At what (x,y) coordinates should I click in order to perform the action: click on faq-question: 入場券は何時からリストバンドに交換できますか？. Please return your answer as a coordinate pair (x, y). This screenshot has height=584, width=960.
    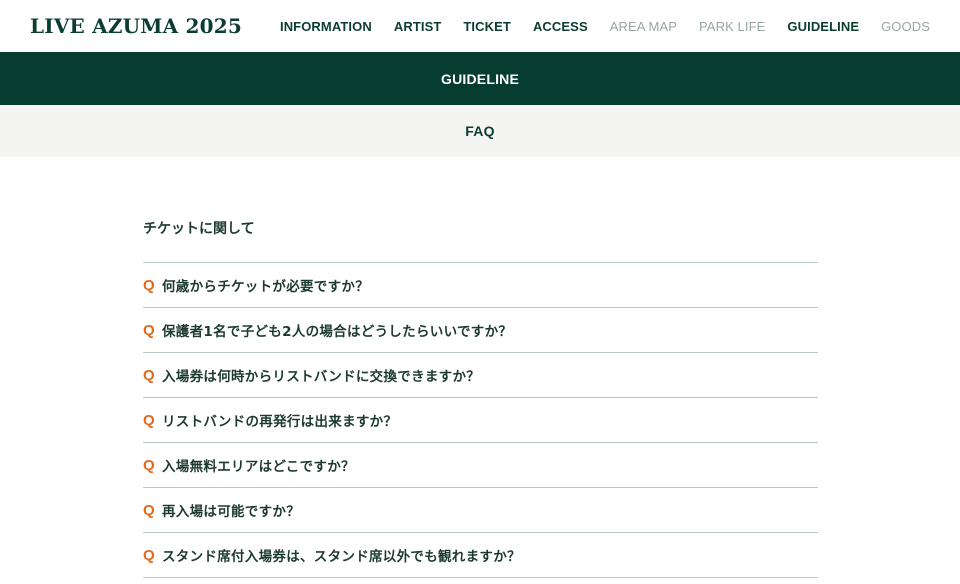
    Looking at the image, I should click on (321, 377).